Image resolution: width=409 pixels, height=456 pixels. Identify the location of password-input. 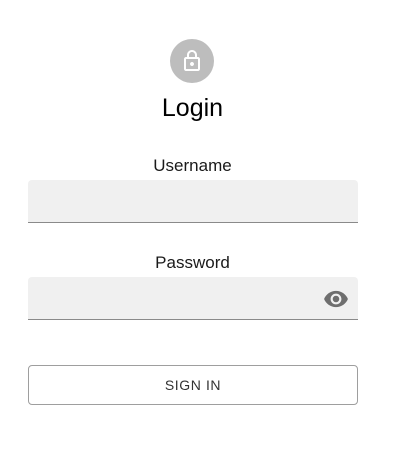
(193, 298).